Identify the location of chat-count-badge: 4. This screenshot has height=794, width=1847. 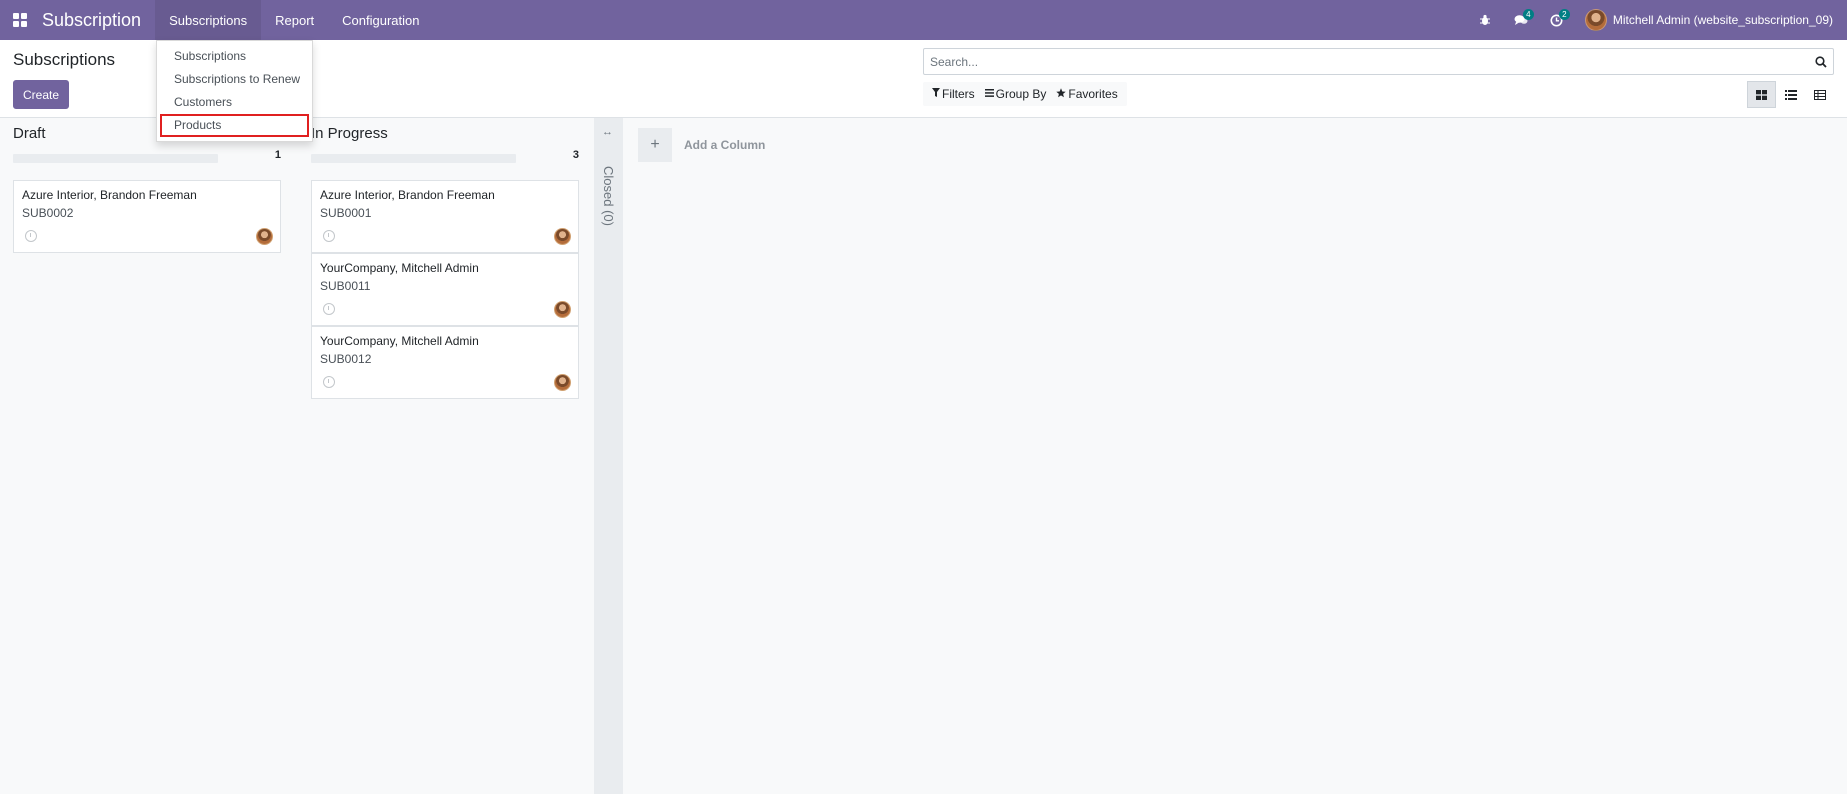
(1528, 14).